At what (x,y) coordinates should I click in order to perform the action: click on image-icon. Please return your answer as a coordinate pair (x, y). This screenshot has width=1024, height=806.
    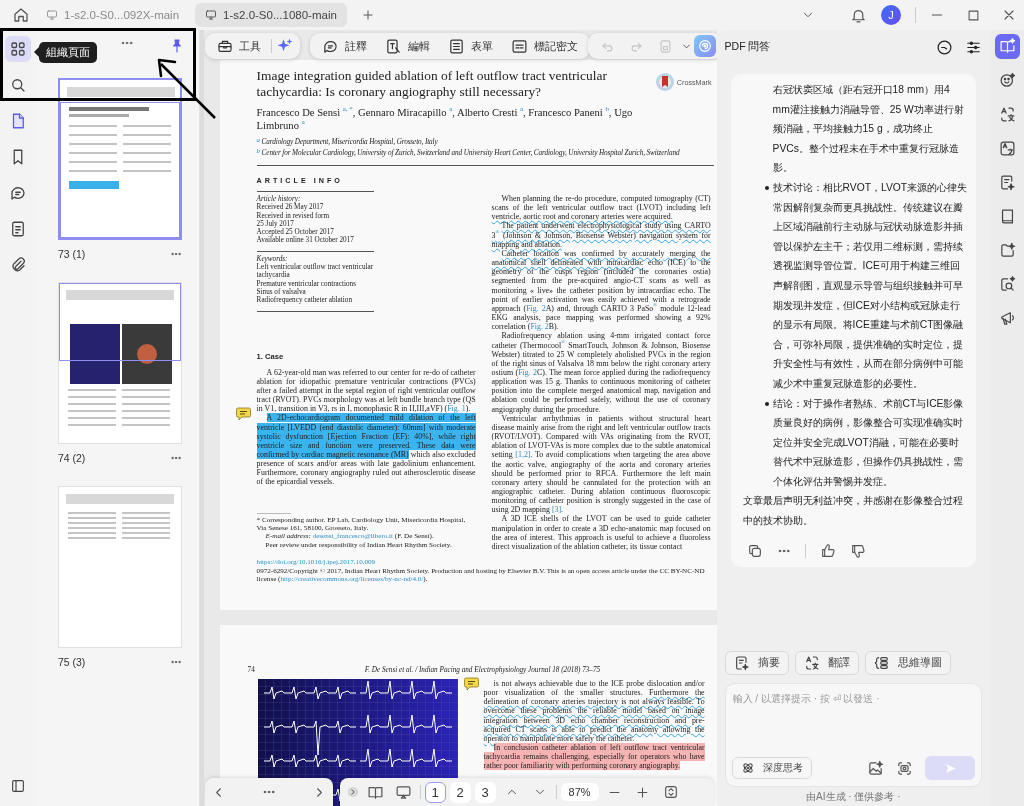
    Looking at the image, I should click on (876, 768).